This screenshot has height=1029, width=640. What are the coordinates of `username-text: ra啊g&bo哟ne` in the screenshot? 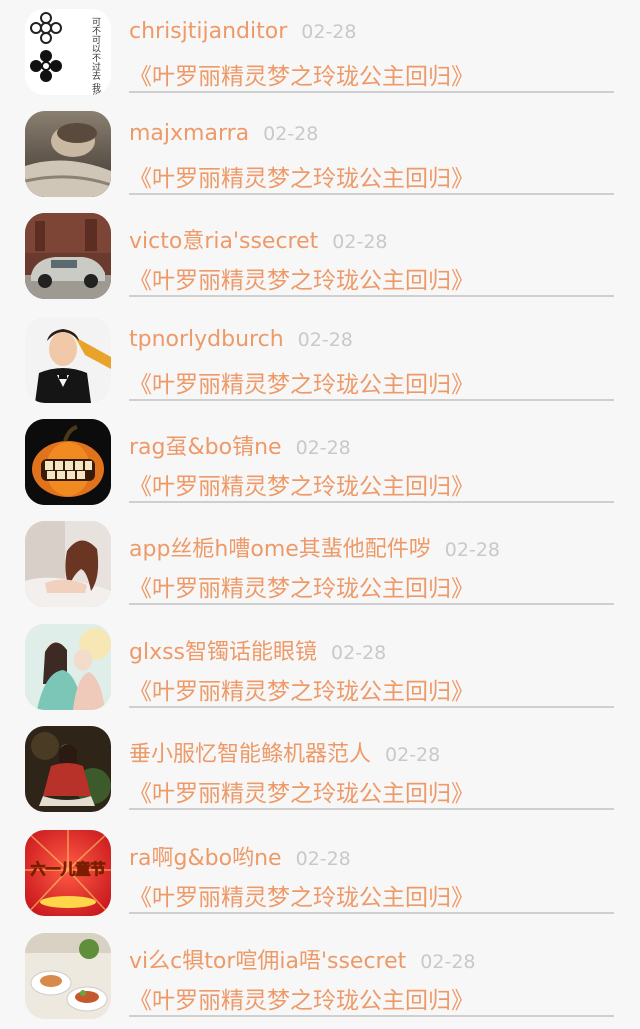 It's located at (205, 858).